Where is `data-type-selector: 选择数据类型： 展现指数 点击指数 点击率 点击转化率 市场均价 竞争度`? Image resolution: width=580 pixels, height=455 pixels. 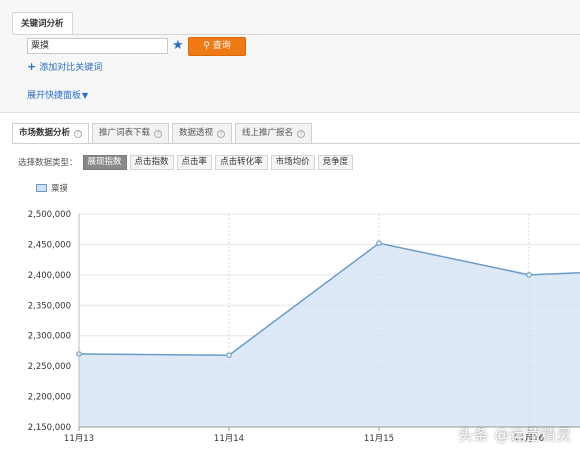
data-type-selector: 选择数据类型： 展现指数 点击指数 点击率 点击转化率 市场均价 竞争度 is located at coordinates (186, 162).